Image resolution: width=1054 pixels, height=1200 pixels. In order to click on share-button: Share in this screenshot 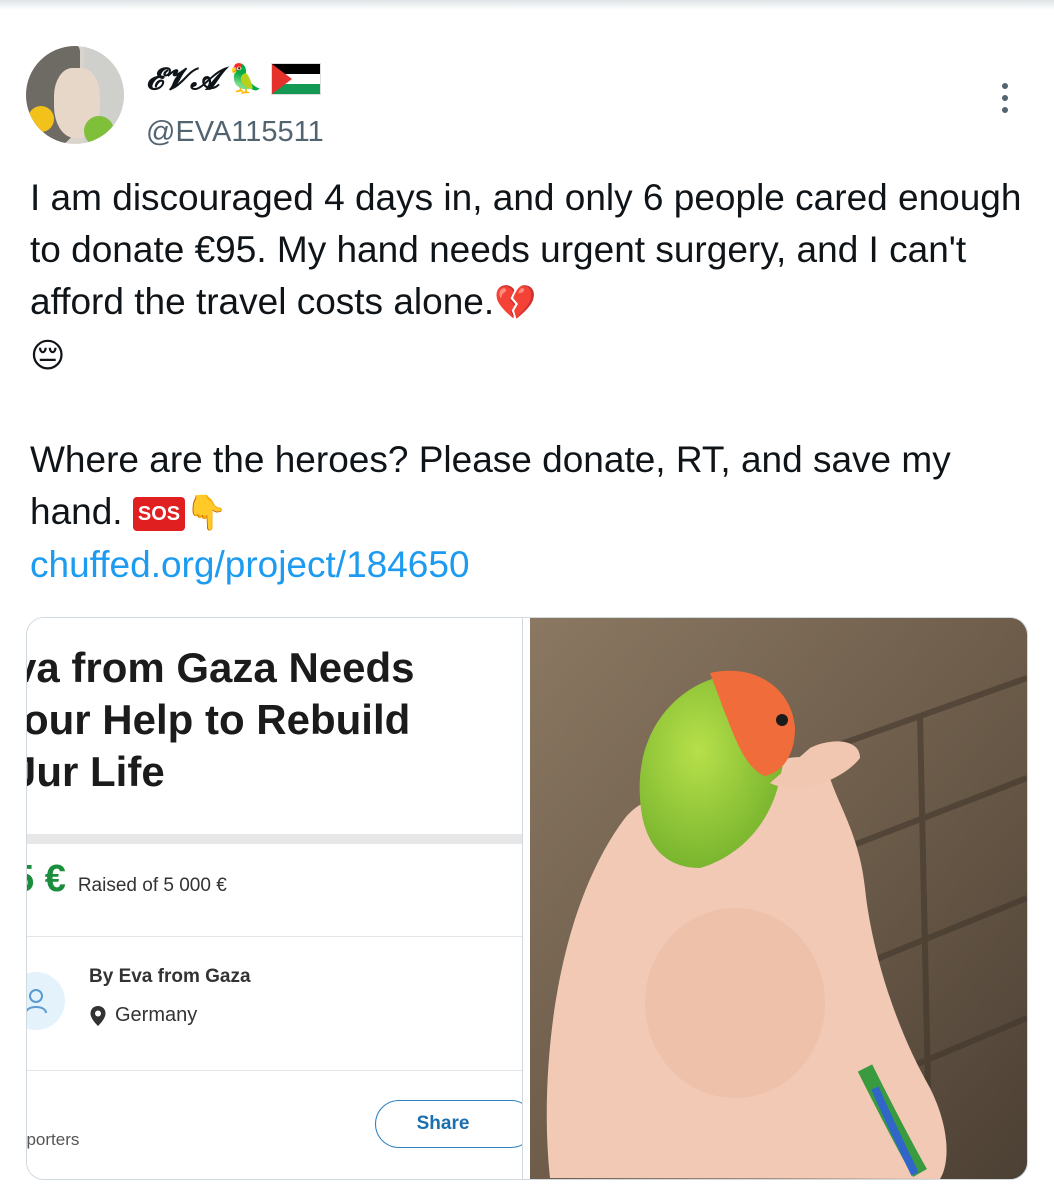, I will do `click(448, 1124)`.